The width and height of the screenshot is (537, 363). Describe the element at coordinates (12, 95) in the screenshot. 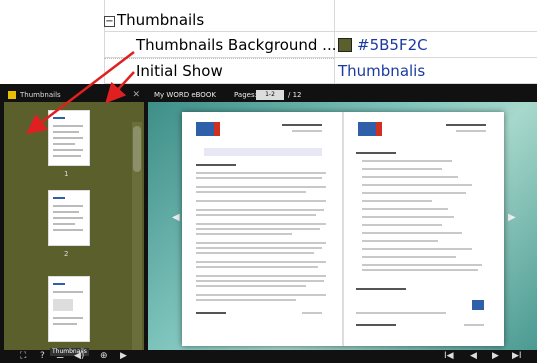

I see `thumbnails-icon` at that location.